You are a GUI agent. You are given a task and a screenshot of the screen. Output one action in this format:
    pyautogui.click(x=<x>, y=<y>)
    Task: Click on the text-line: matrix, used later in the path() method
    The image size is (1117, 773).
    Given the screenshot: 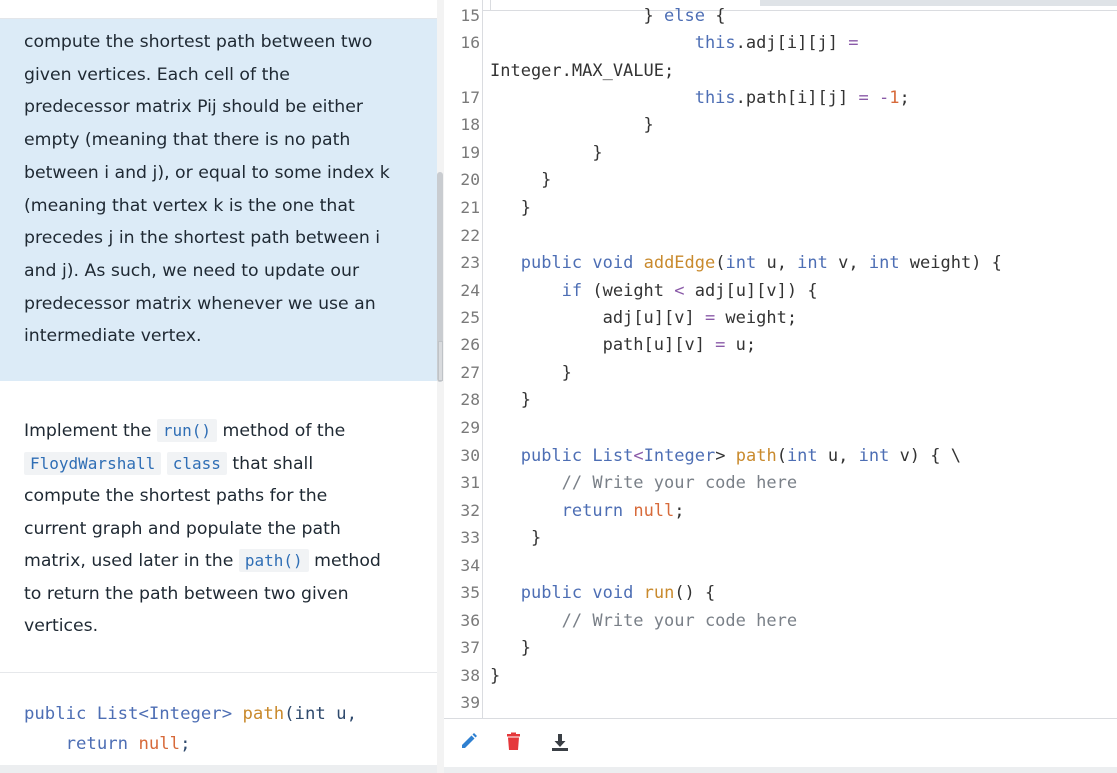 What is the action you would take?
    pyautogui.click(x=216, y=561)
    